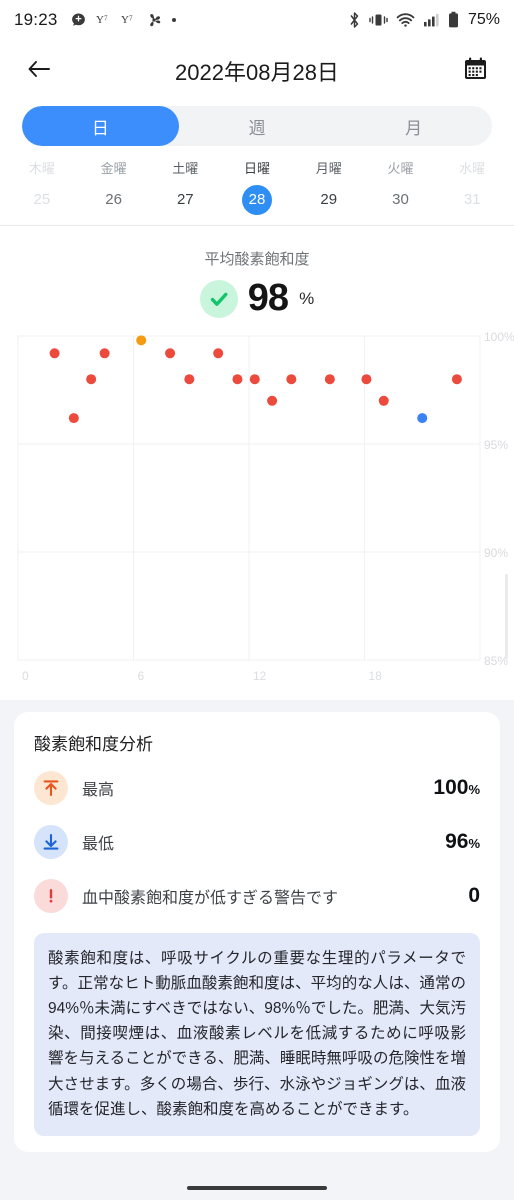  I want to click on week-day-27: 土曜 27, so click(185, 186).